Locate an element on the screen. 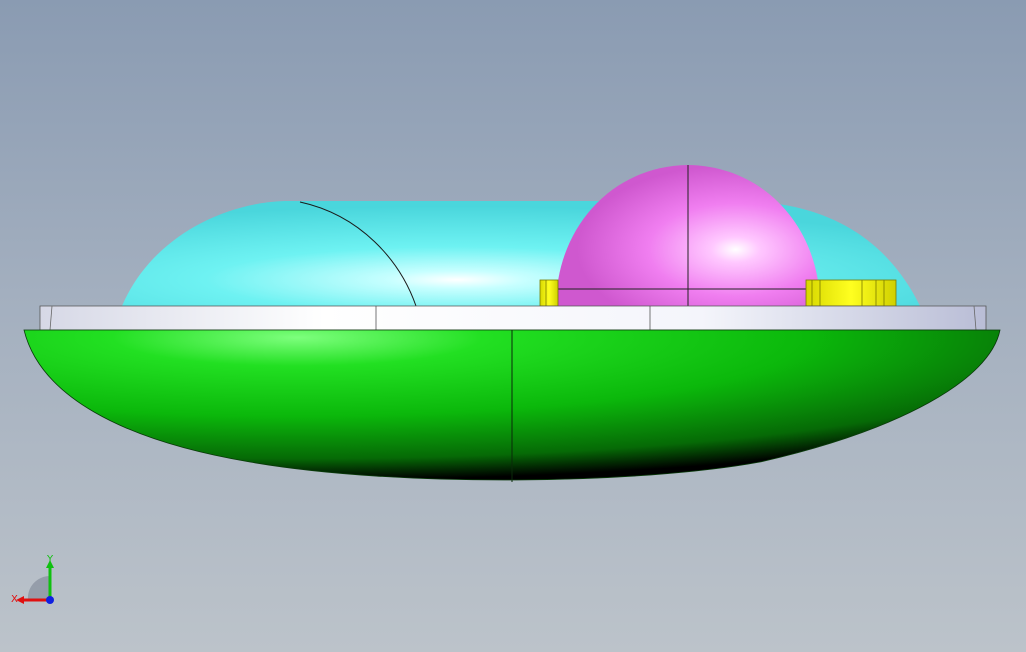  x-axis-label: X is located at coordinates (14, 599).